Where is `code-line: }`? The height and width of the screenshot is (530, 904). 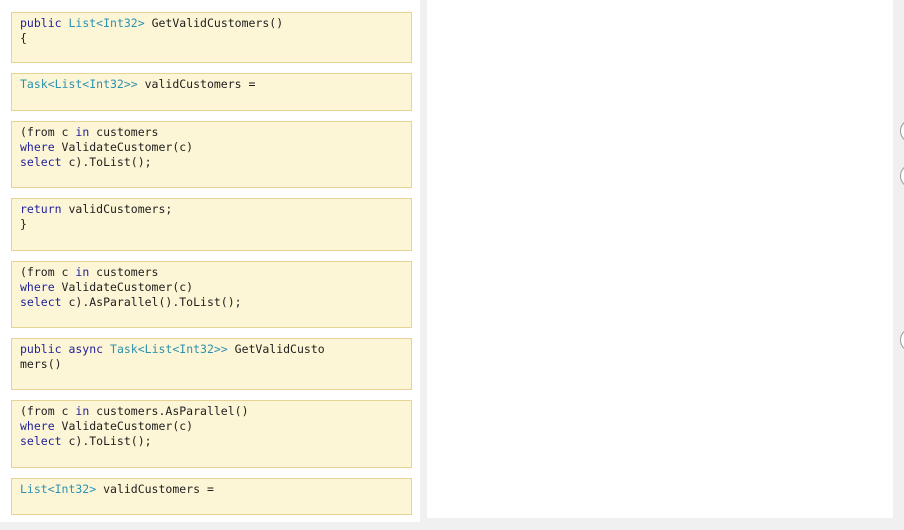
code-line: } is located at coordinates (211, 224).